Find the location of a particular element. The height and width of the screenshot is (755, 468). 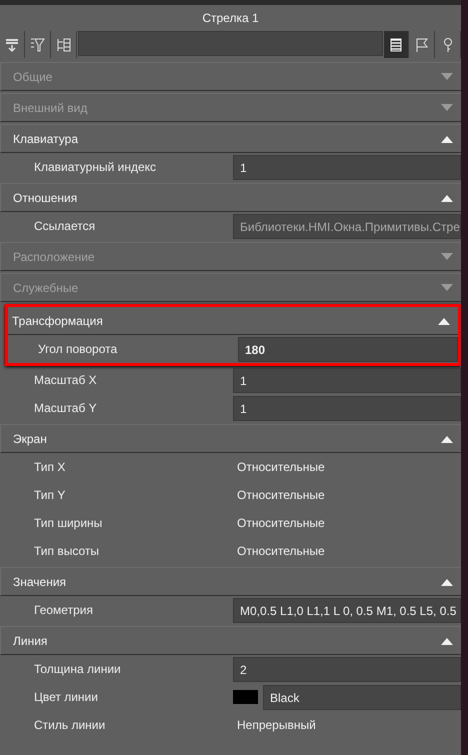

list-view-button is located at coordinates (396, 44).